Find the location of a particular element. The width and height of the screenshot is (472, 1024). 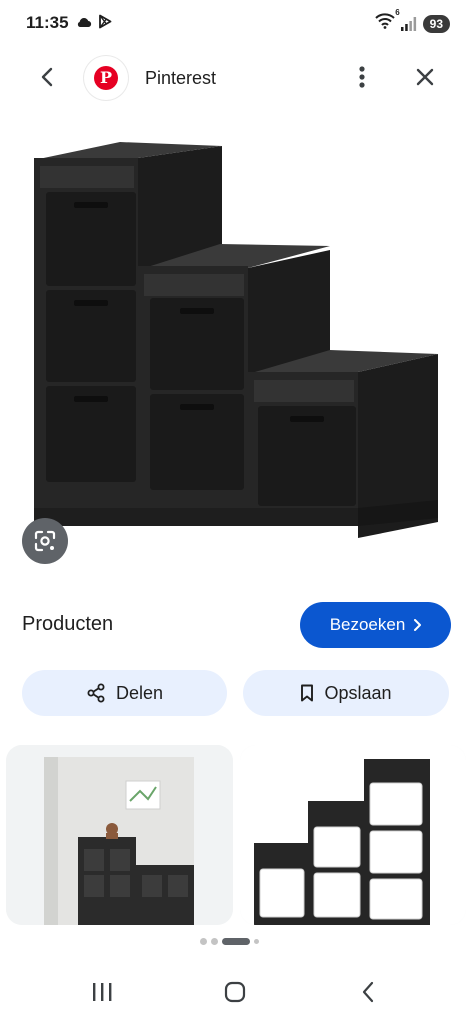

system-nav-bar is located at coordinates (236, 992).